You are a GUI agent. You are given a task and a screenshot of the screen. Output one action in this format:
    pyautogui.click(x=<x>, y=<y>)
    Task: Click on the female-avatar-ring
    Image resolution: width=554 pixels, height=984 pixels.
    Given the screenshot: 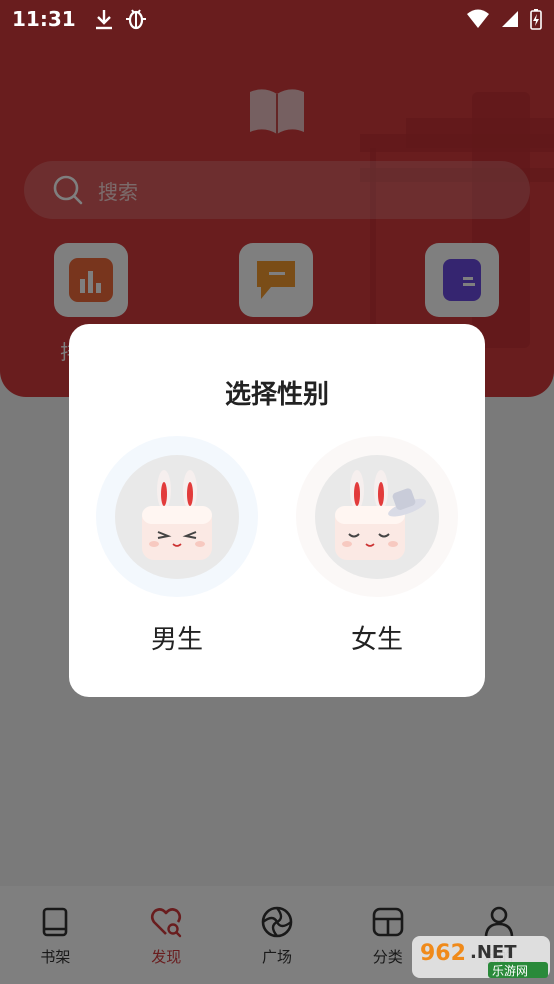 What is the action you would take?
    pyautogui.click(x=377, y=516)
    